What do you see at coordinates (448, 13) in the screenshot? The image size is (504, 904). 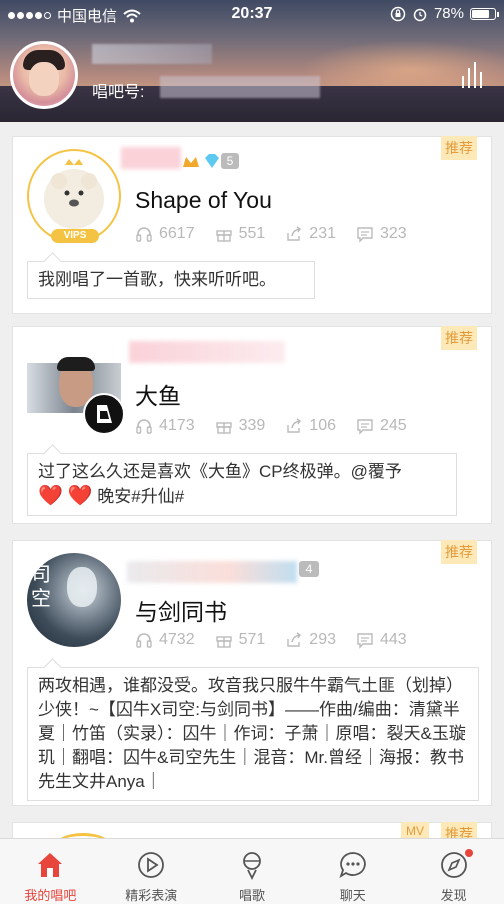 I see `battery-percent: 78%` at bounding box center [448, 13].